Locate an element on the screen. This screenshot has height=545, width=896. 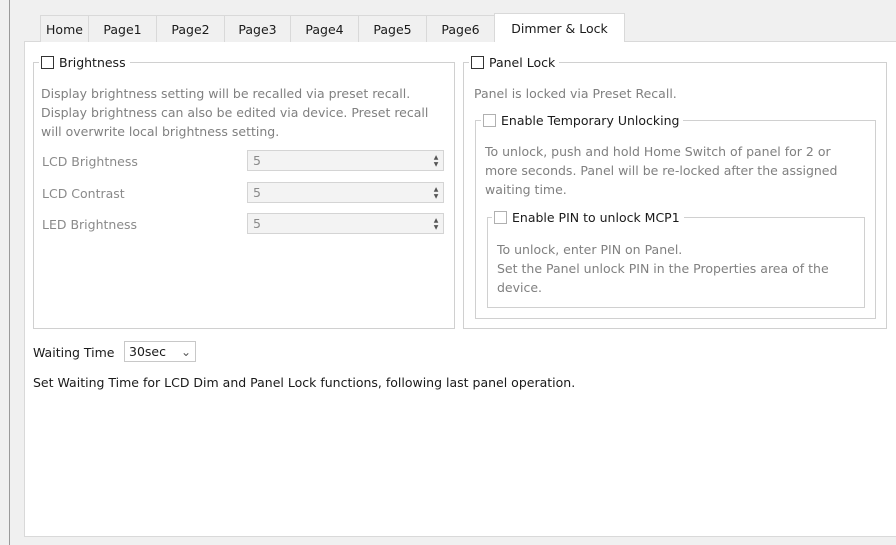
lcd-contrast-value: 5 is located at coordinates (257, 192).